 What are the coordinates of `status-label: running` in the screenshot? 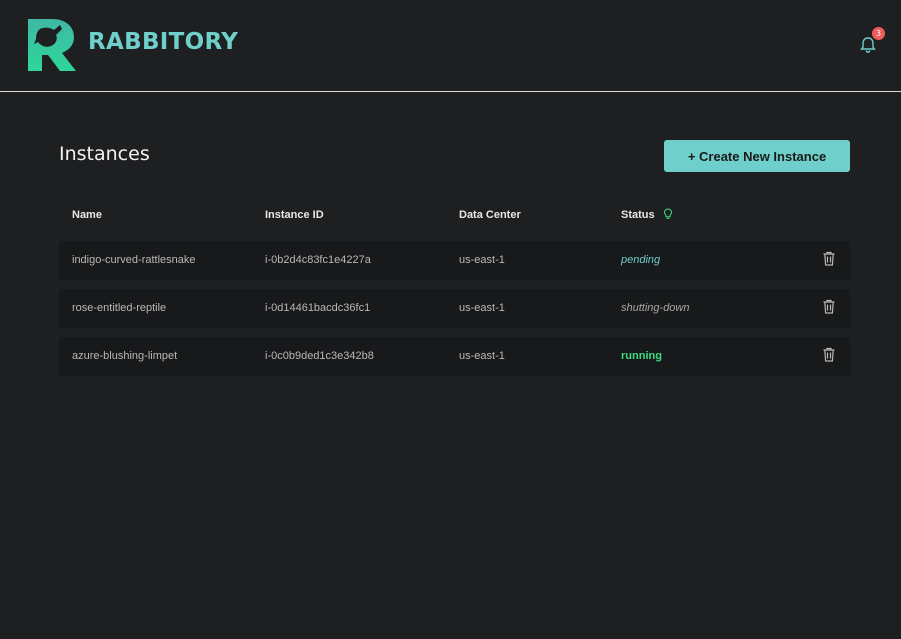 It's located at (641, 356).